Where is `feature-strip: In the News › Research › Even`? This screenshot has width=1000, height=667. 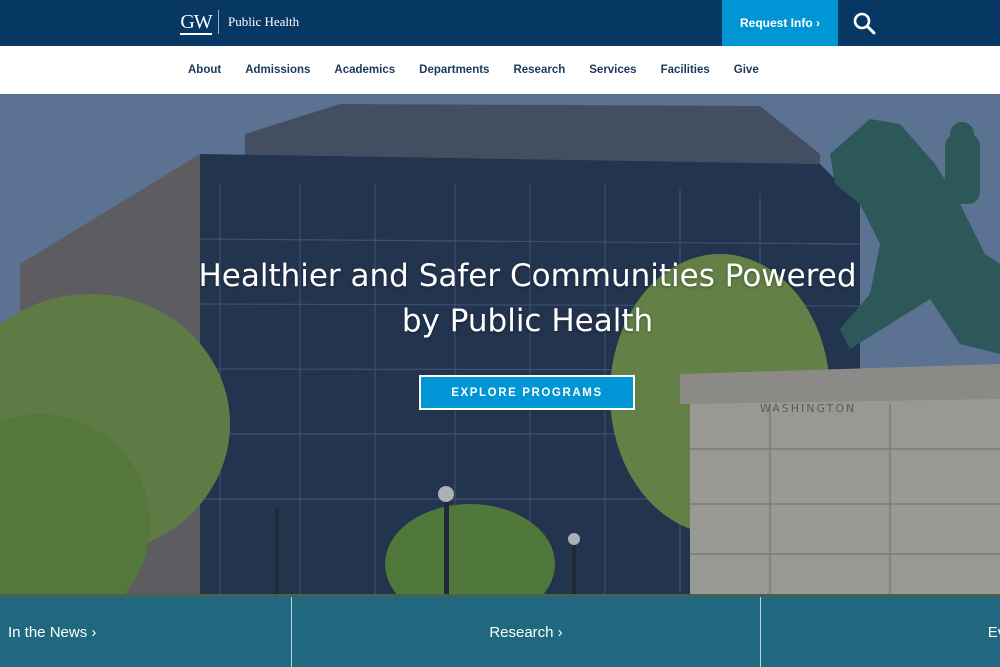
feature-strip: In the News › Research › Even is located at coordinates (500, 632).